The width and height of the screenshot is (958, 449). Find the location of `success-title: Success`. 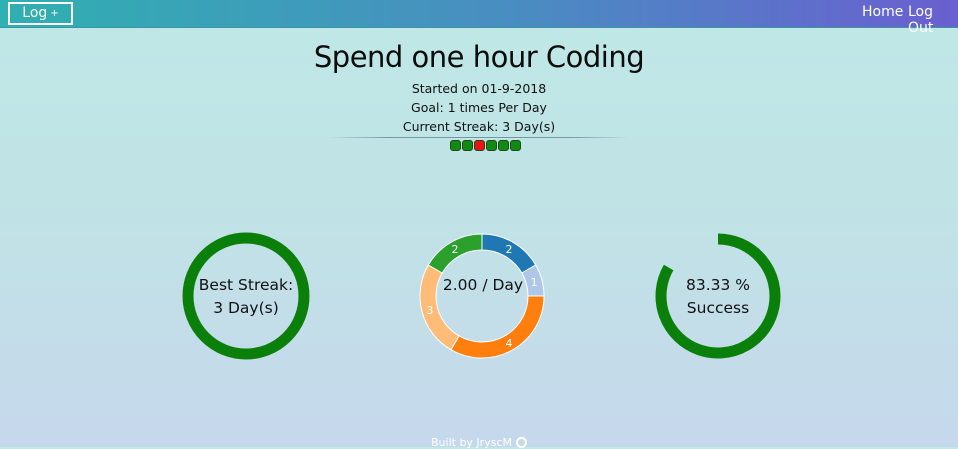

success-title: Success is located at coordinates (718, 308).